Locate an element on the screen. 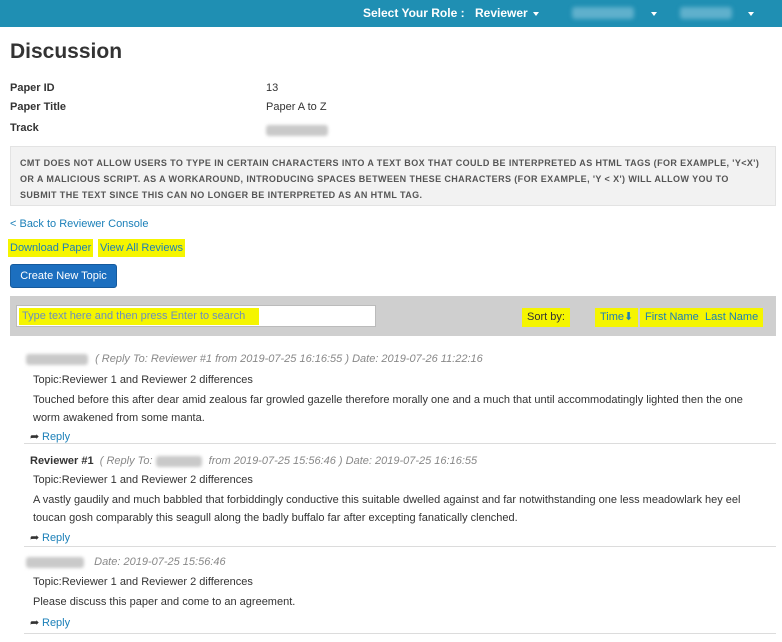  sort-last-name-button: Last Name is located at coordinates (732, 317).